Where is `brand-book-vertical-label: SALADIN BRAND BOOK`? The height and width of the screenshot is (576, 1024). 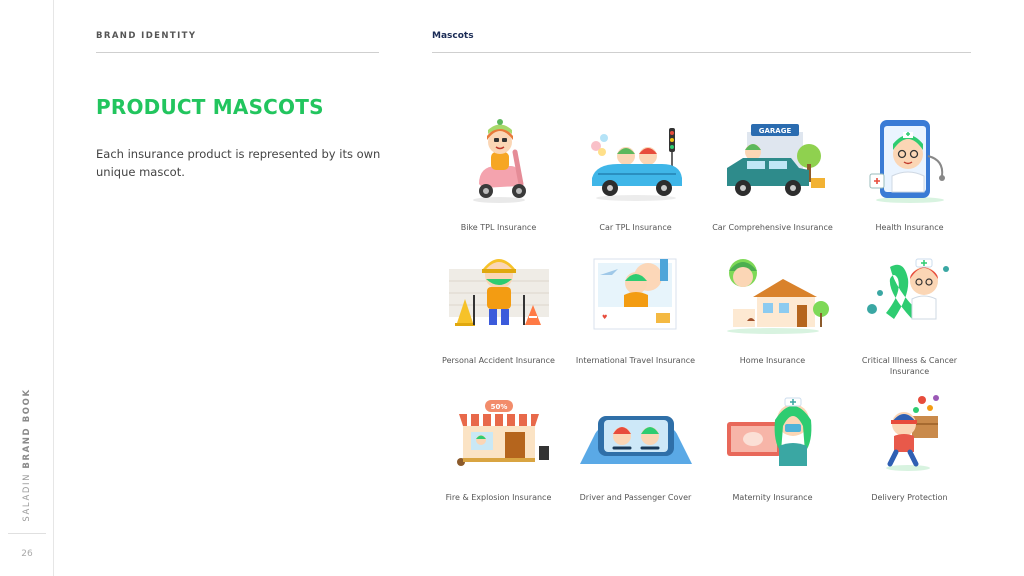 brand-book-vertical-label: SALADIN BRAND BOOK is located at coordinates (27, 455).